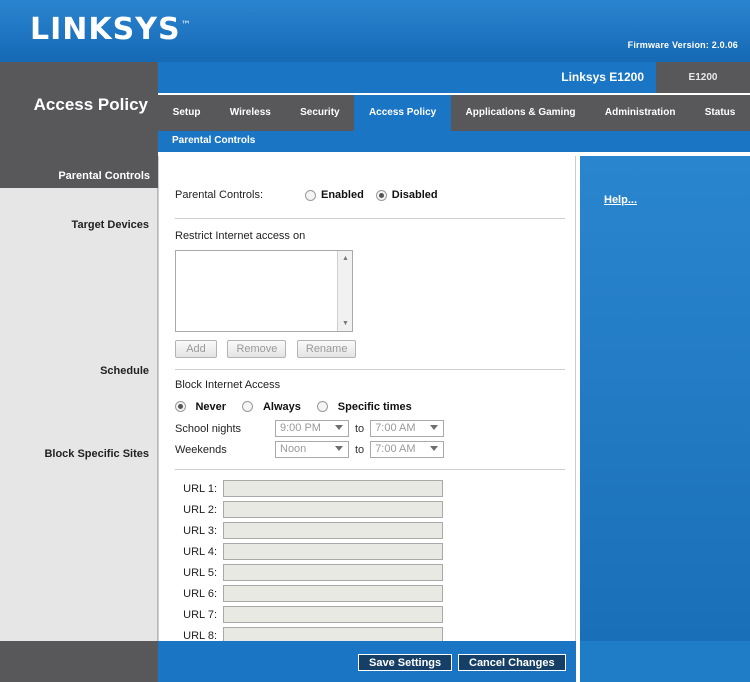 The width and height of the screenshot is (750, 682). I want to click on rename-button: Rename, so click(326, 349).